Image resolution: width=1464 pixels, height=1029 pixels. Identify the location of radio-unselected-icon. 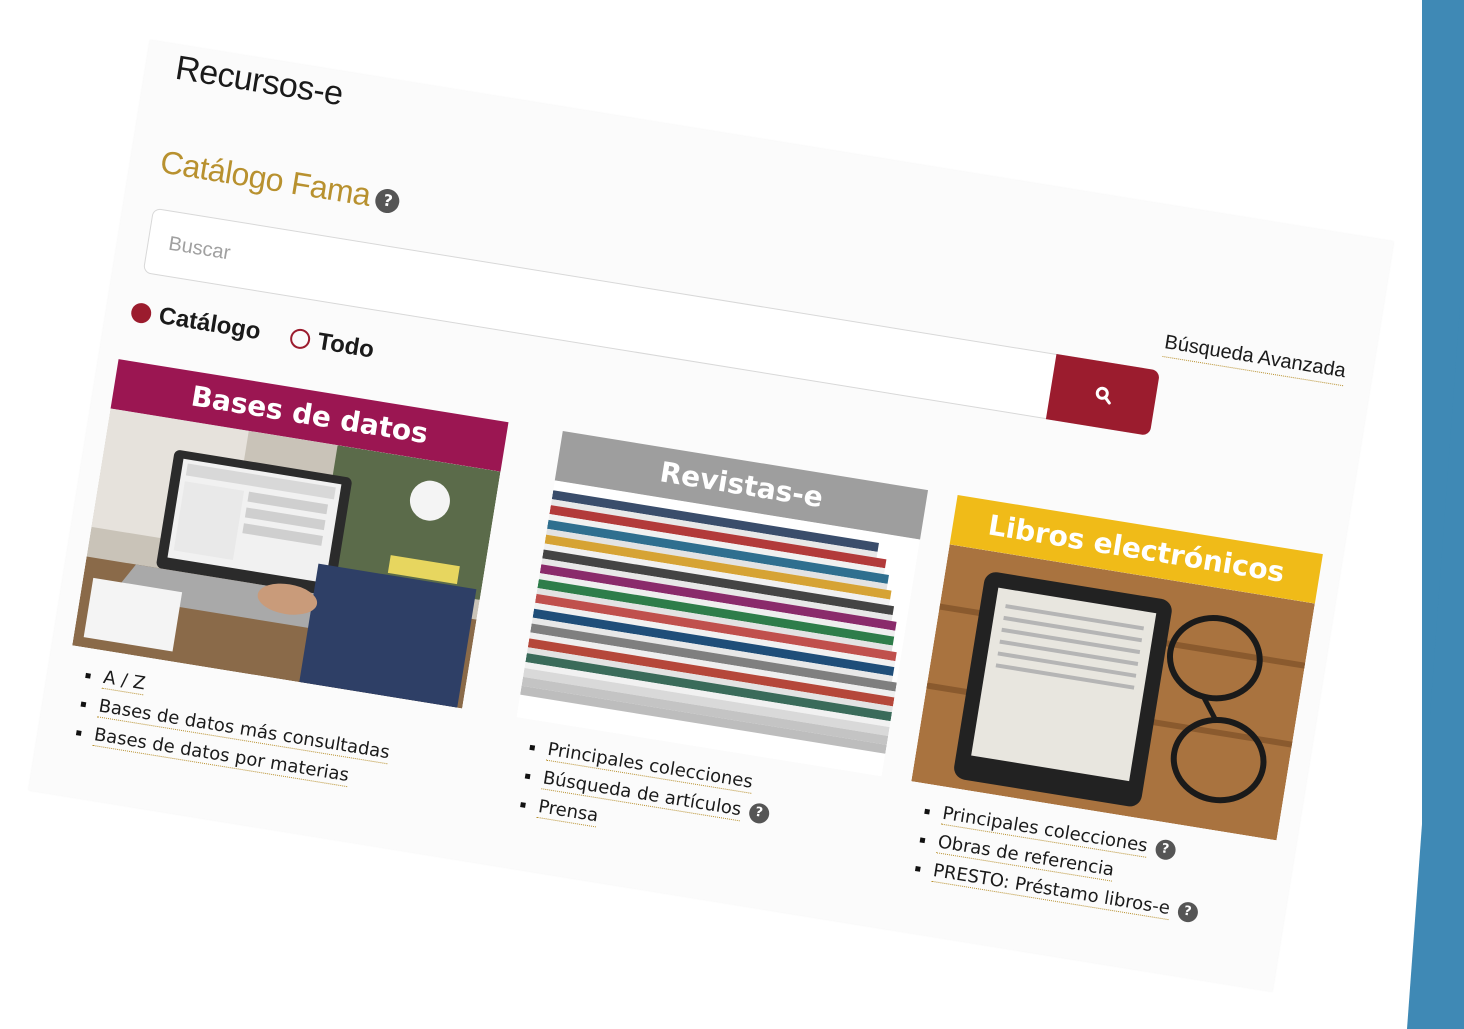
(300, 339).